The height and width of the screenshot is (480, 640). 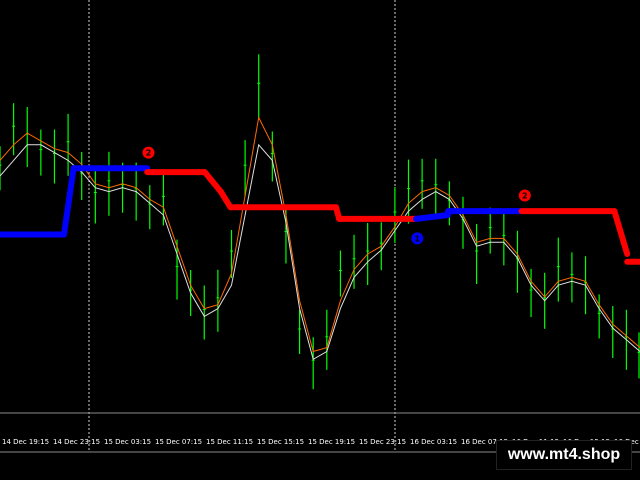 What do you see at coordinates (25, 442) in the screenshot?
I see `x-tick-label: 14 Dec 19:15` at bounding box center [25, 442].